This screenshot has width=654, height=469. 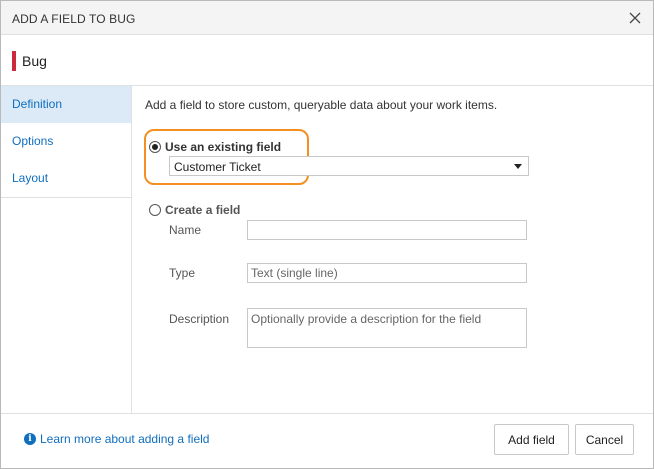 I want to click on cancel-button: Cancel, so click(x=604, y=439).